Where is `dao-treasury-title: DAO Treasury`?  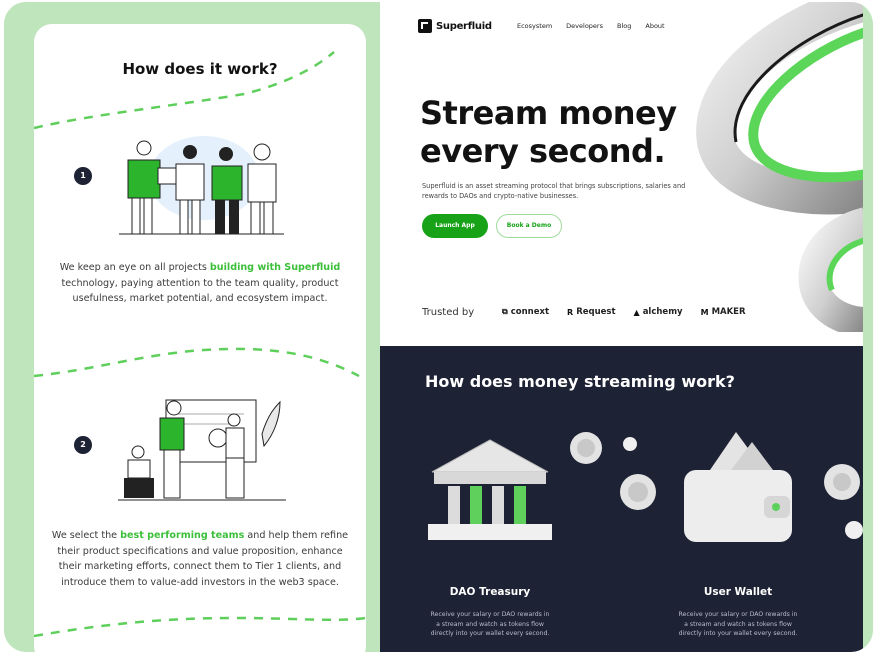 dao-treasury-title: DAO Treasury is located at coordinates (490, 592).